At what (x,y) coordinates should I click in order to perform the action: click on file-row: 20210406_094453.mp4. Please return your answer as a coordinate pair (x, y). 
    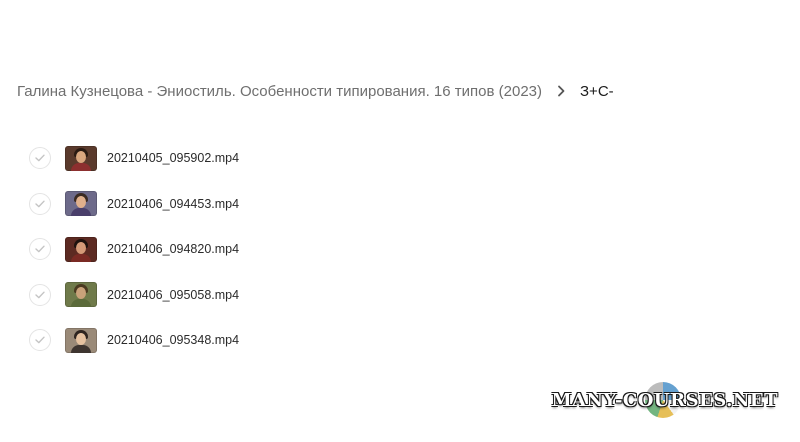
    Looking at the image, I should click on (134, 204).